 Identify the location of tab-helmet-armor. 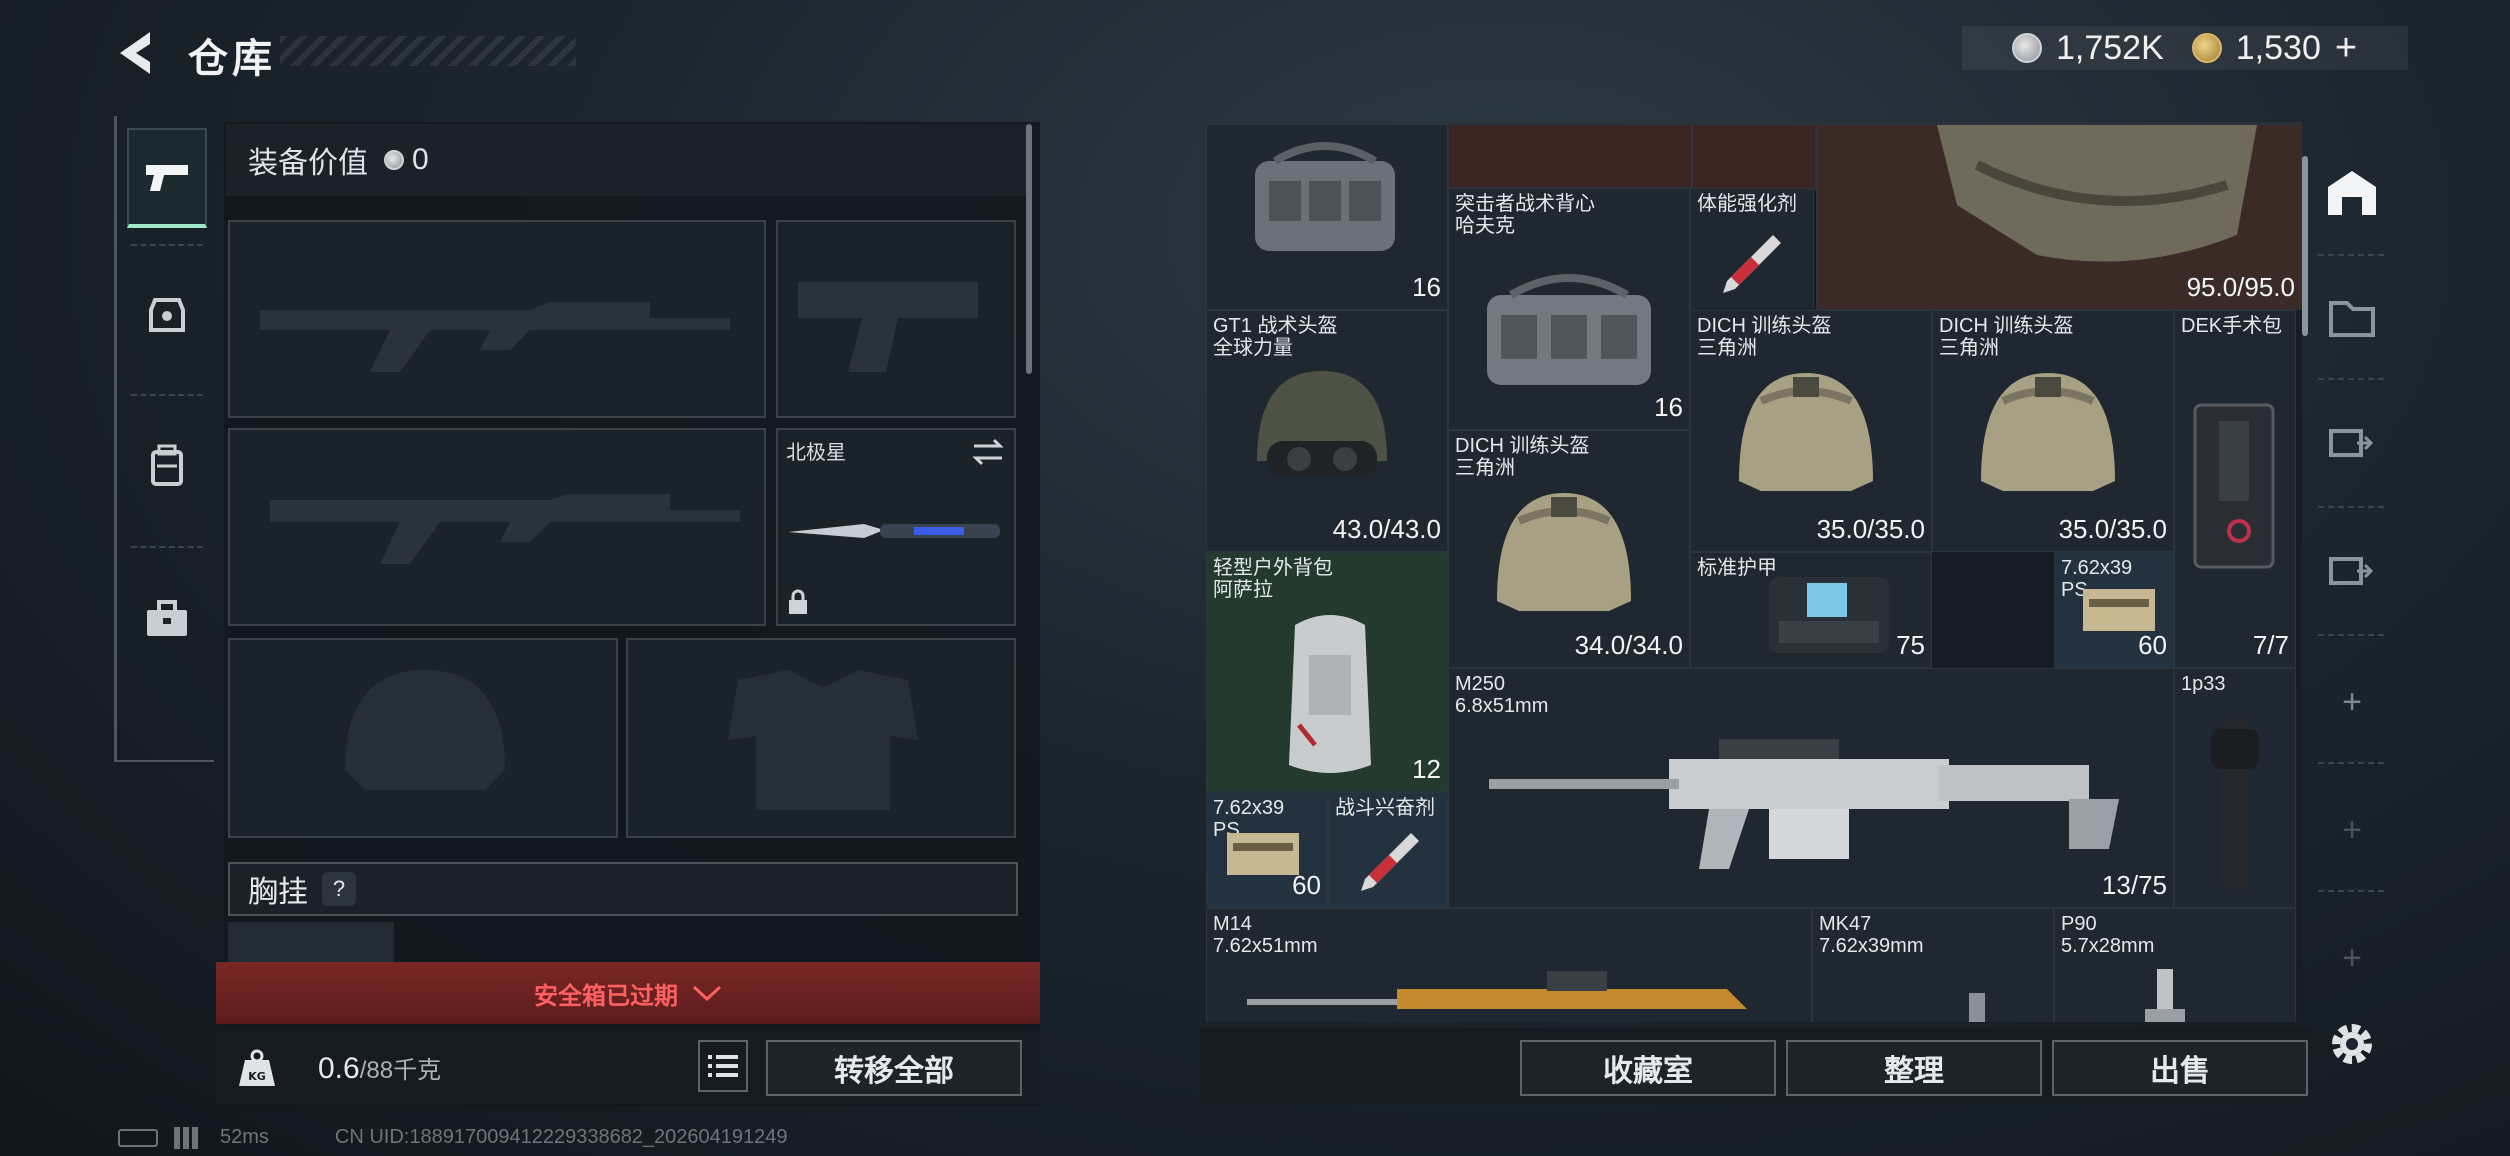
(167, 314).